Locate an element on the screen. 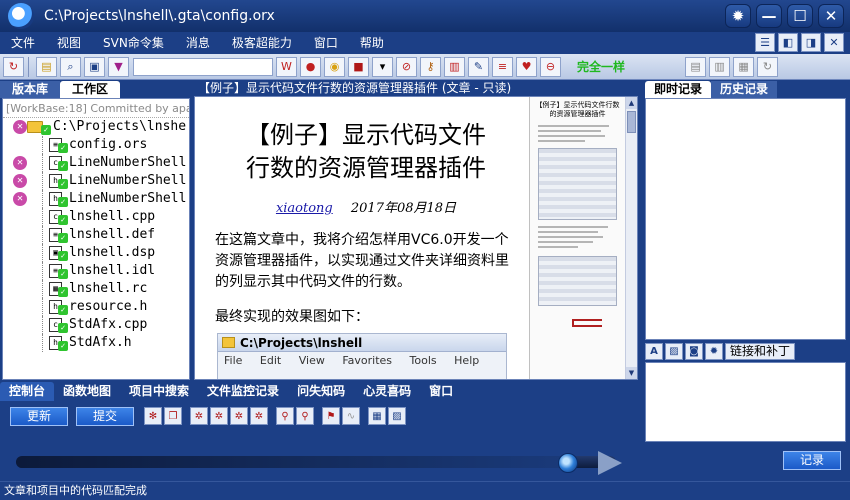 The width and height of the screenshot is (850, 500). web-icon: W is located at coordinates (286, 66).